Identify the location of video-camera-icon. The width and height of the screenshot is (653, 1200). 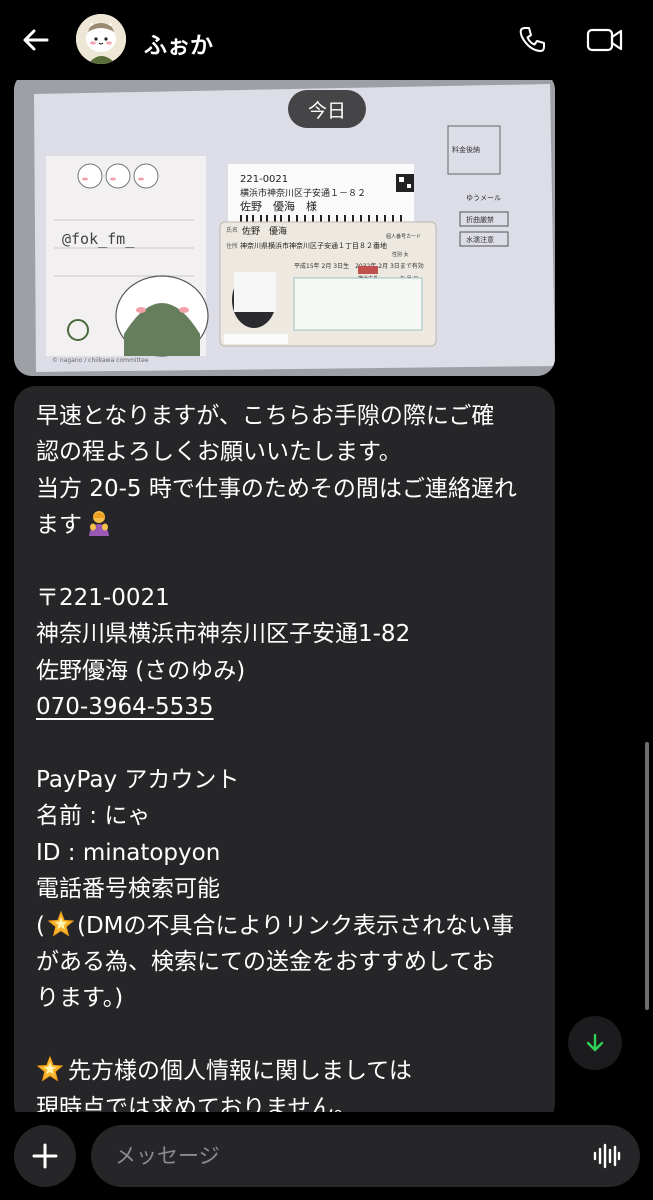
(604, 40).